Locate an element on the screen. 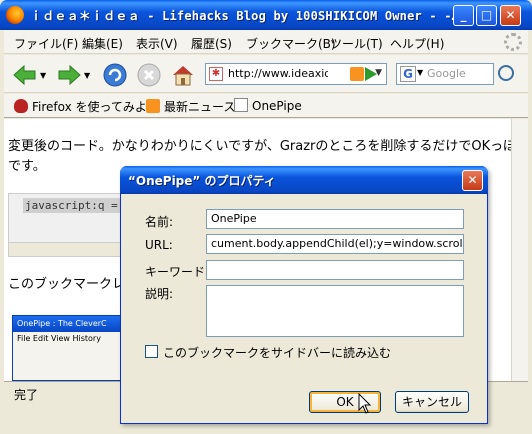  bookmark-onepipe: OnePipe is located at coordinates (268, 105).